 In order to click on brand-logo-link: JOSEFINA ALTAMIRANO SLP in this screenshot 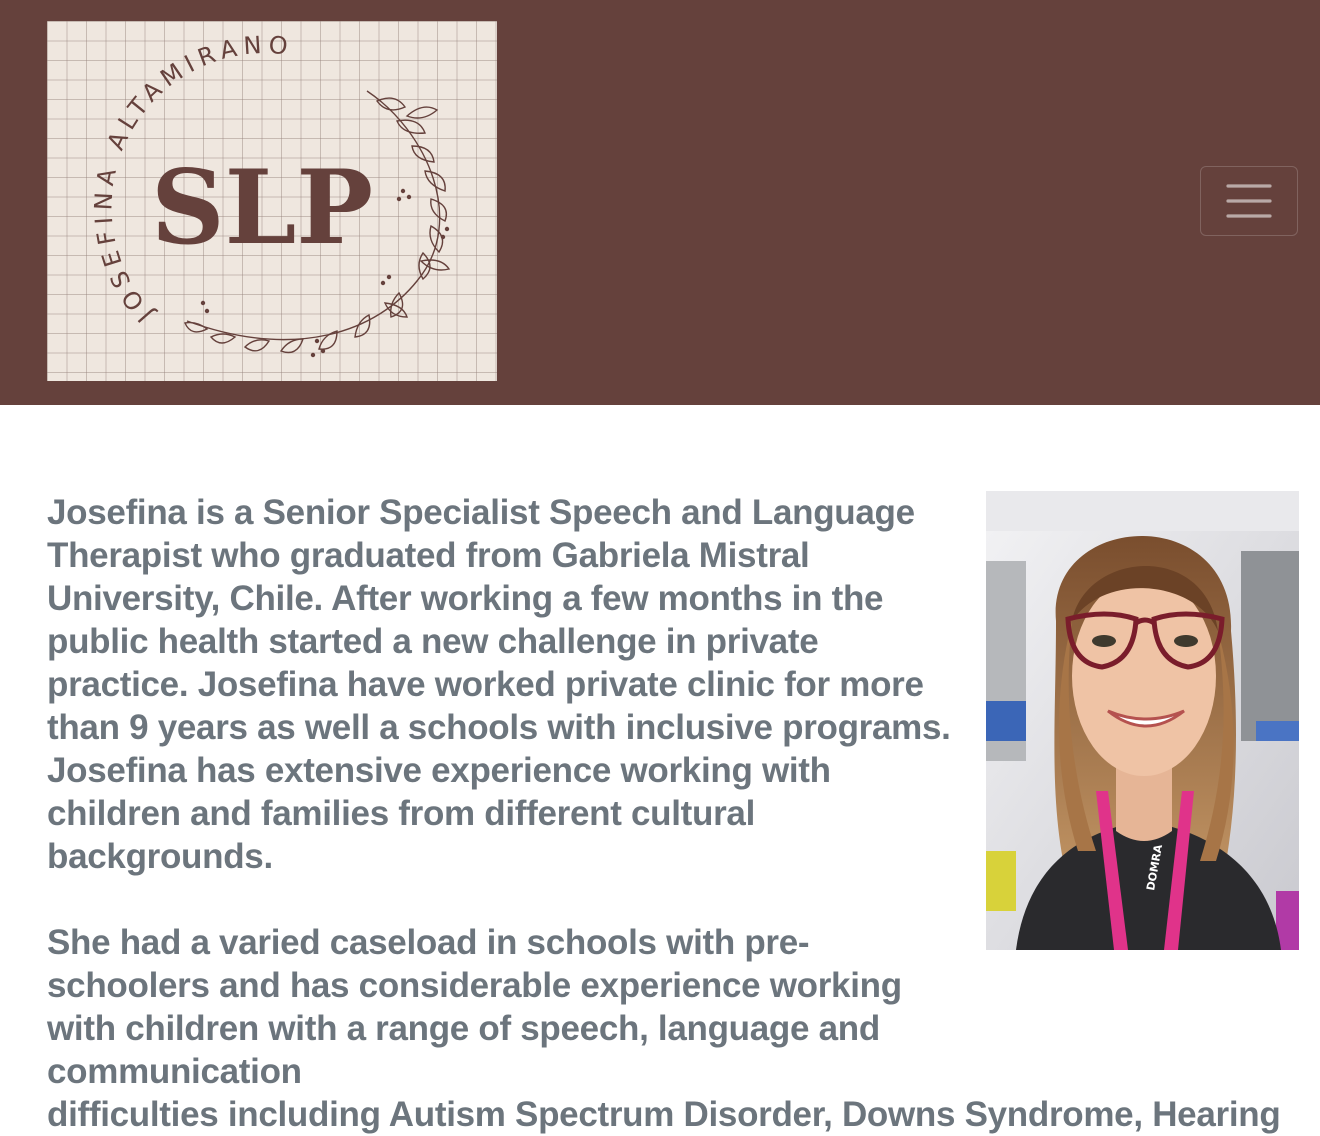, I will do `click(272, 201)`.